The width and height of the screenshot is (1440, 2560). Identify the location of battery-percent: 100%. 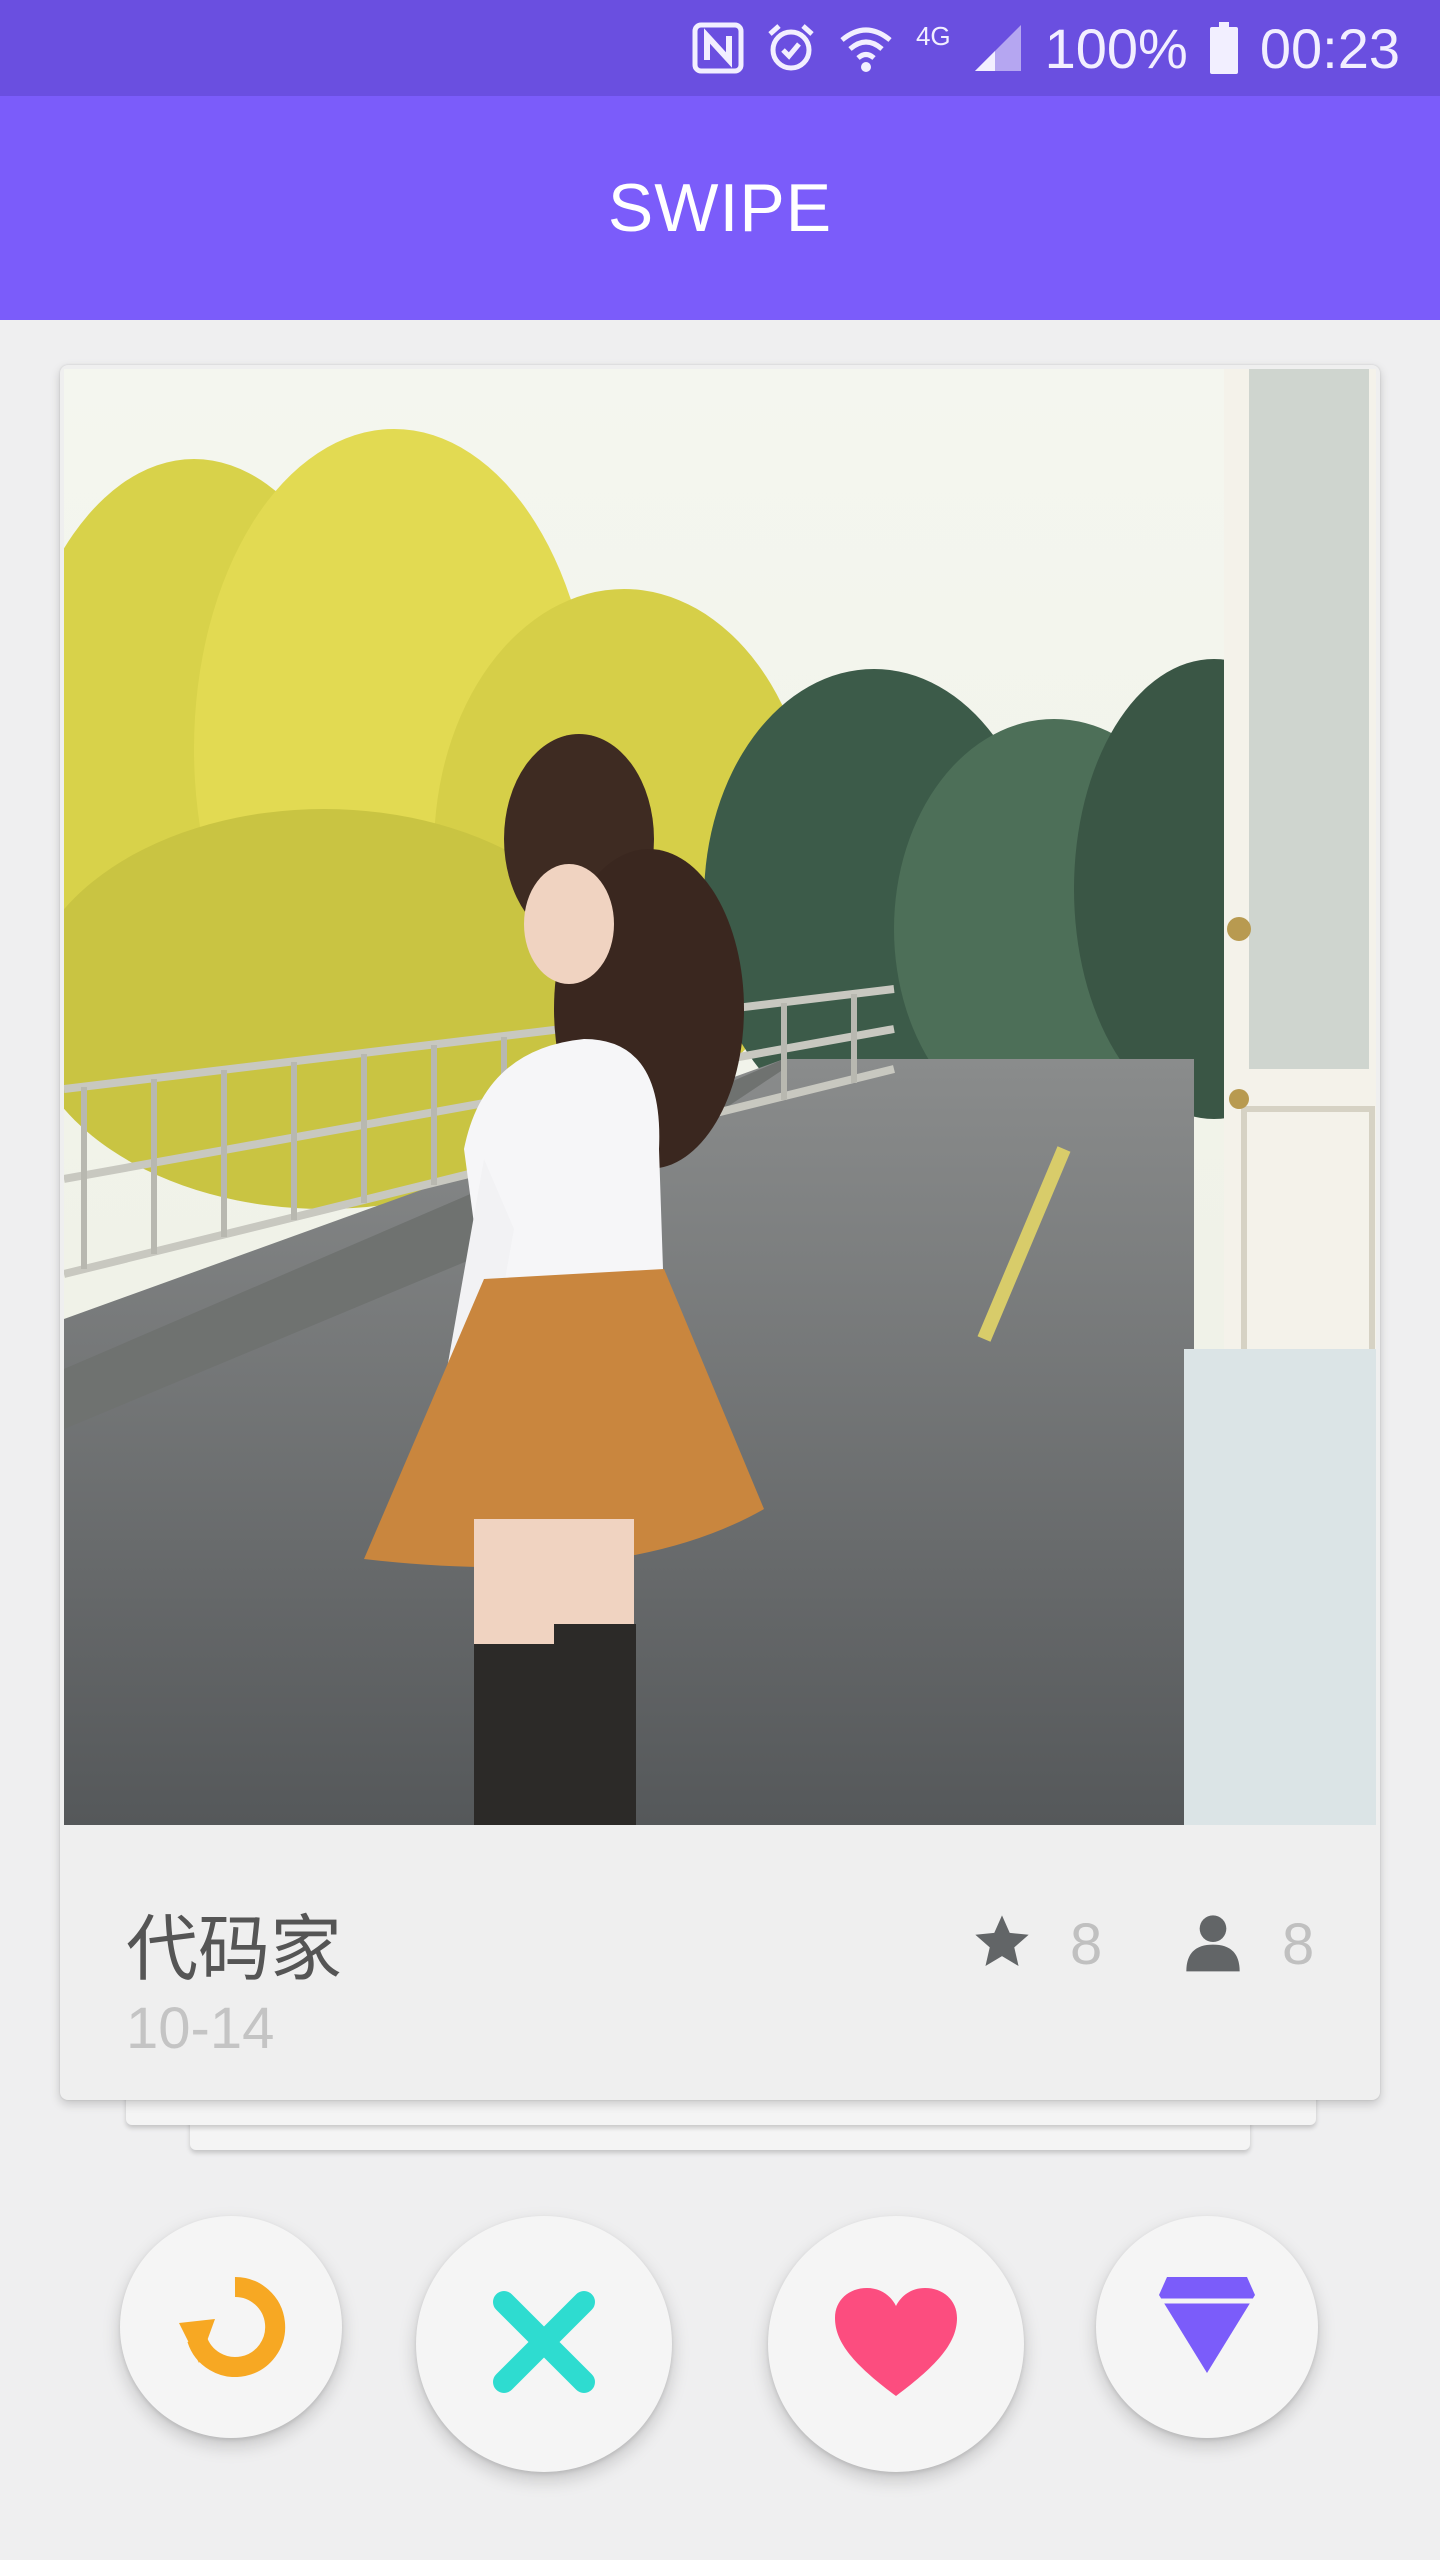
(1116, 48).